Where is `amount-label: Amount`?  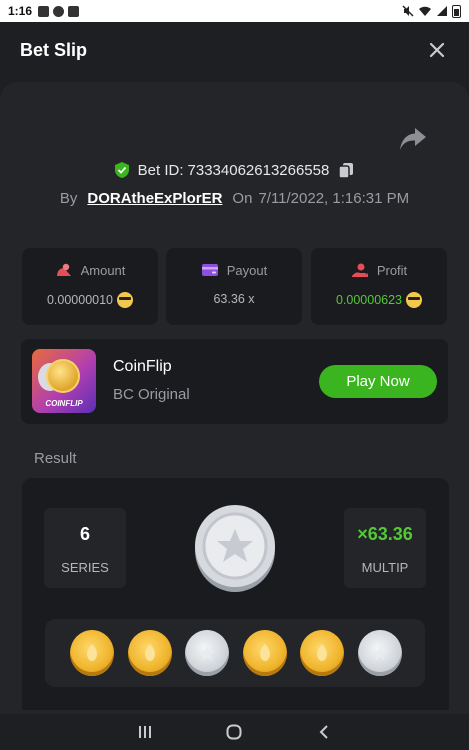 amount-label: Amount is located at coordinates (103, 270).